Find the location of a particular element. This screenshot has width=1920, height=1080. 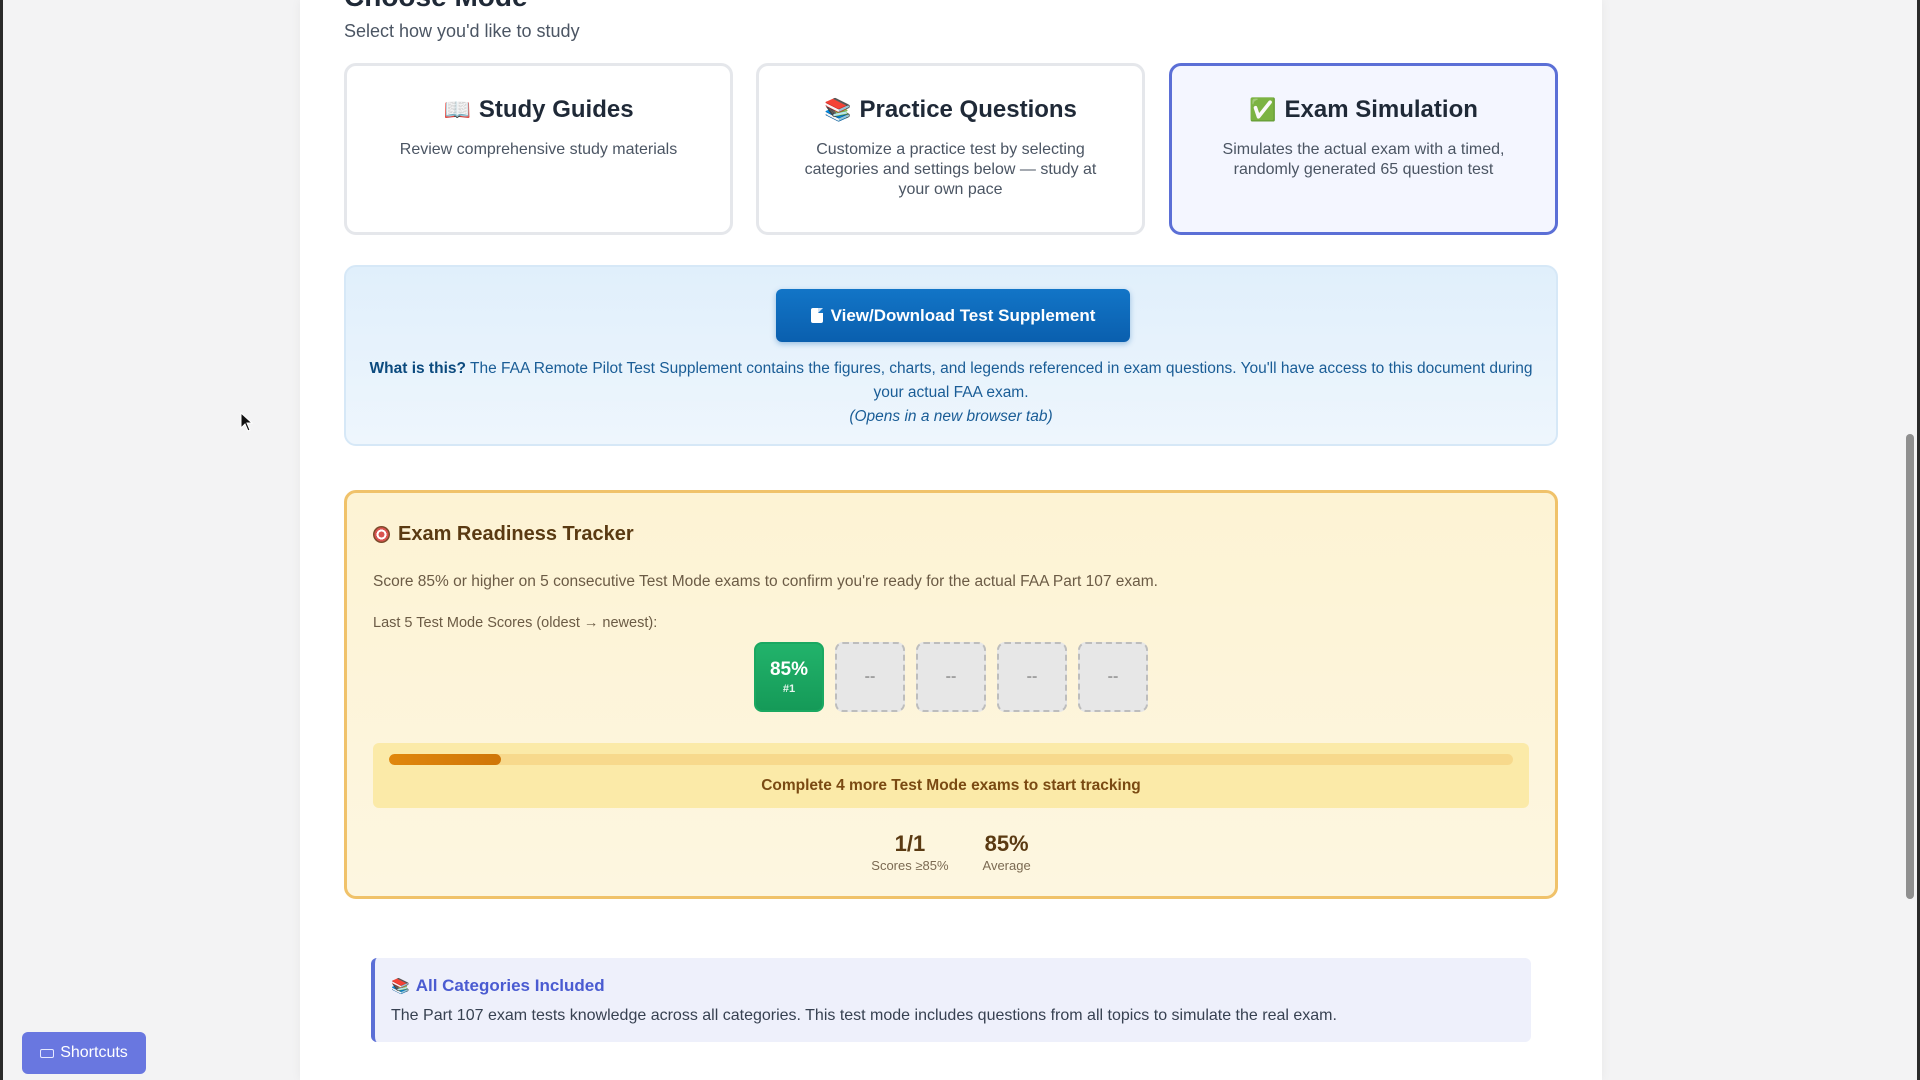

stat-value: 1/1 is located at coordinates (910, 843).